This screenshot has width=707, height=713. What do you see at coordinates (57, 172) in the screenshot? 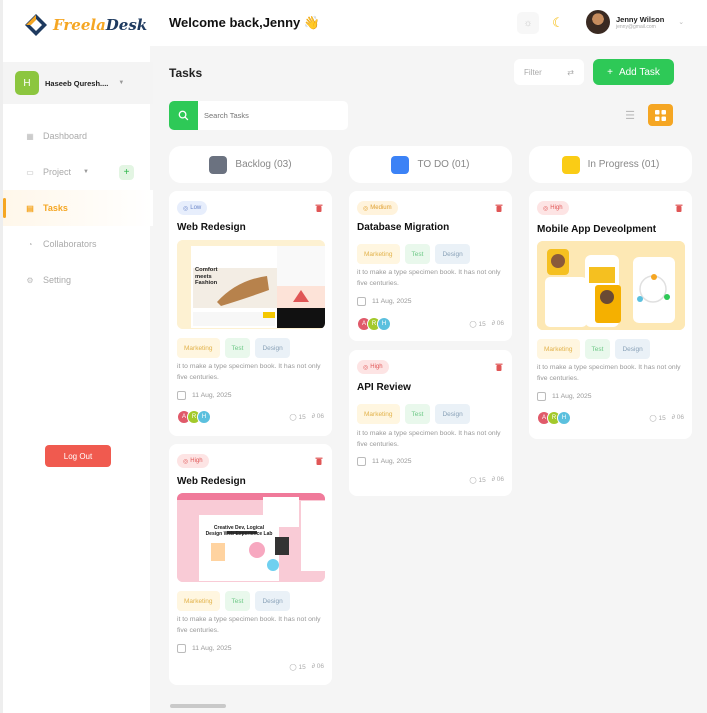
I see `sidebar-item-label: Project` at bounding box center [57, 172].